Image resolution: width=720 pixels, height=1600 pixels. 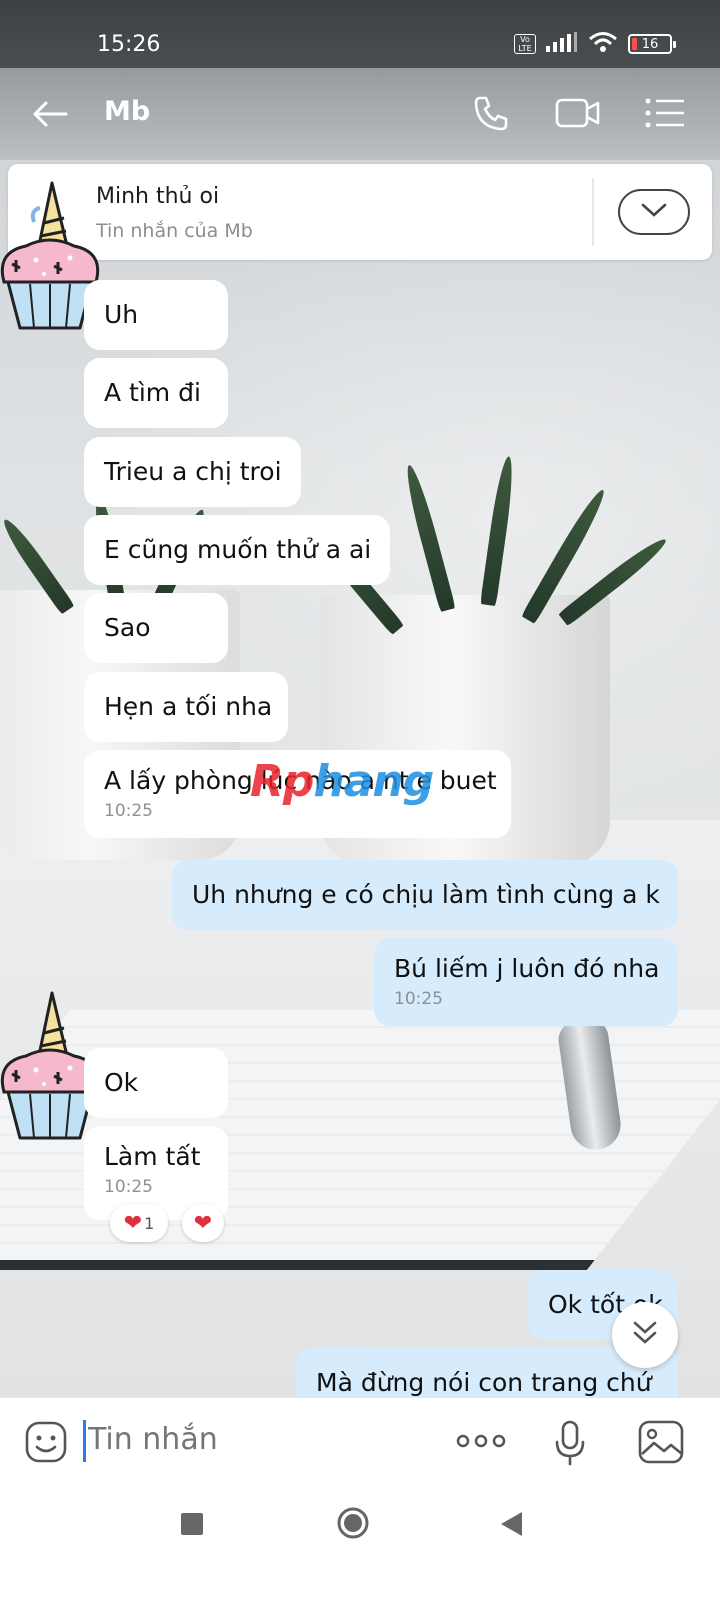 I want to click on system-navigation-bar, so click(x=360, y=1542).